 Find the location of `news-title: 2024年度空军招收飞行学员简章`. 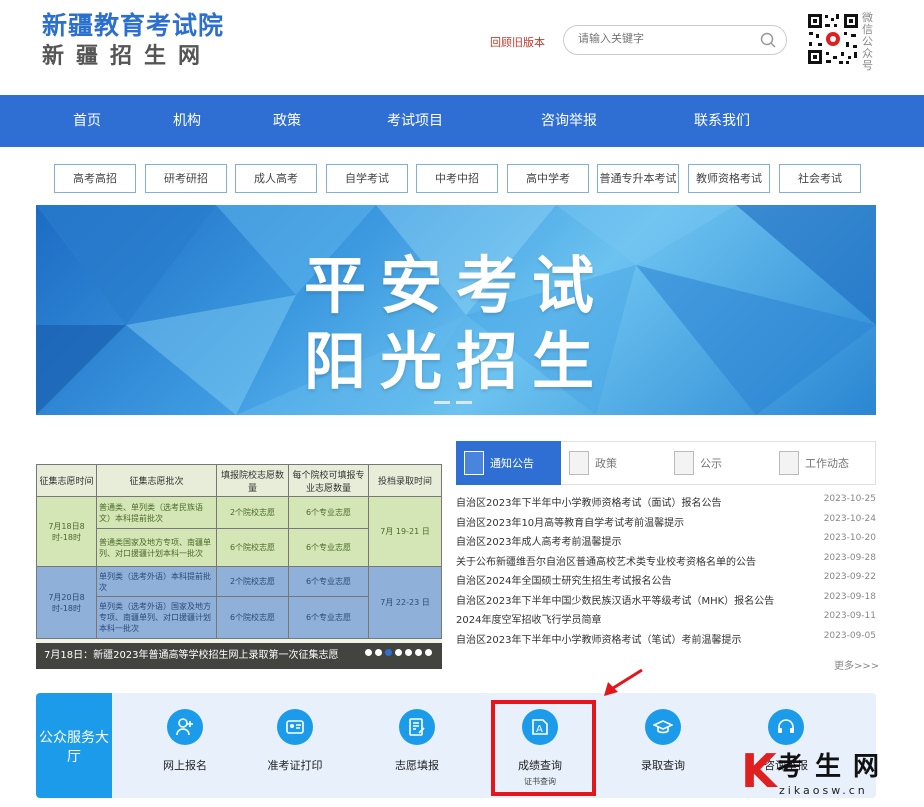

news-title: 2024年度空军招收飞行学员简章 is located at coordinates (528, 618).